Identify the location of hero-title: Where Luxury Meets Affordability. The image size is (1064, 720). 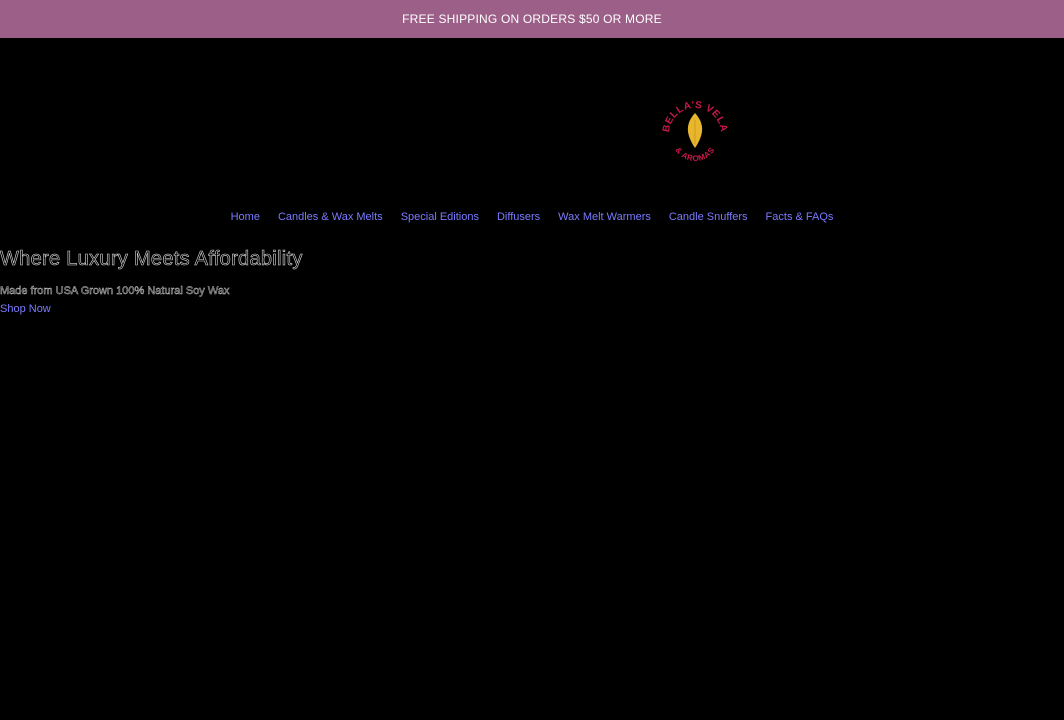
(151, 259).